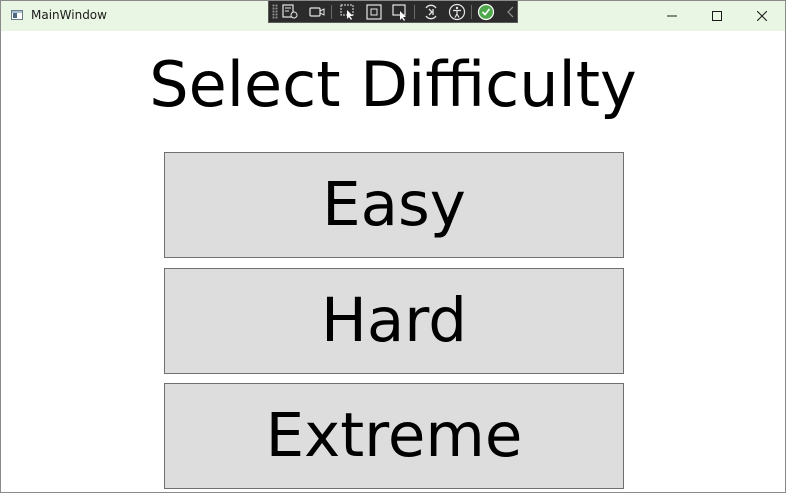 This screenshot has width=786, height=493. I want to click on accessibility-icon, so click(457, 12).